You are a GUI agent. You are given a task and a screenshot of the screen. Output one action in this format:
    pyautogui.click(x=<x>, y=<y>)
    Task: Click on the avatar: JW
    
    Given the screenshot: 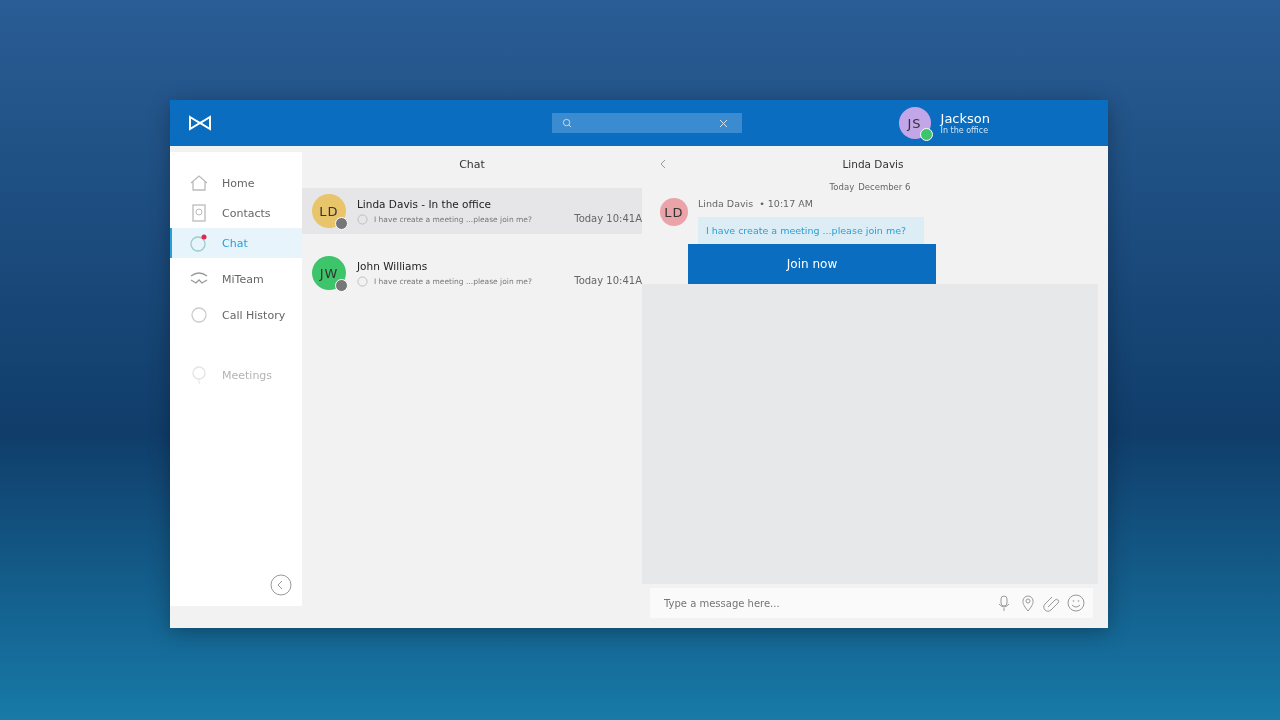 What is the action you would take?
    pyautogui.click(x=329, y=273)
    